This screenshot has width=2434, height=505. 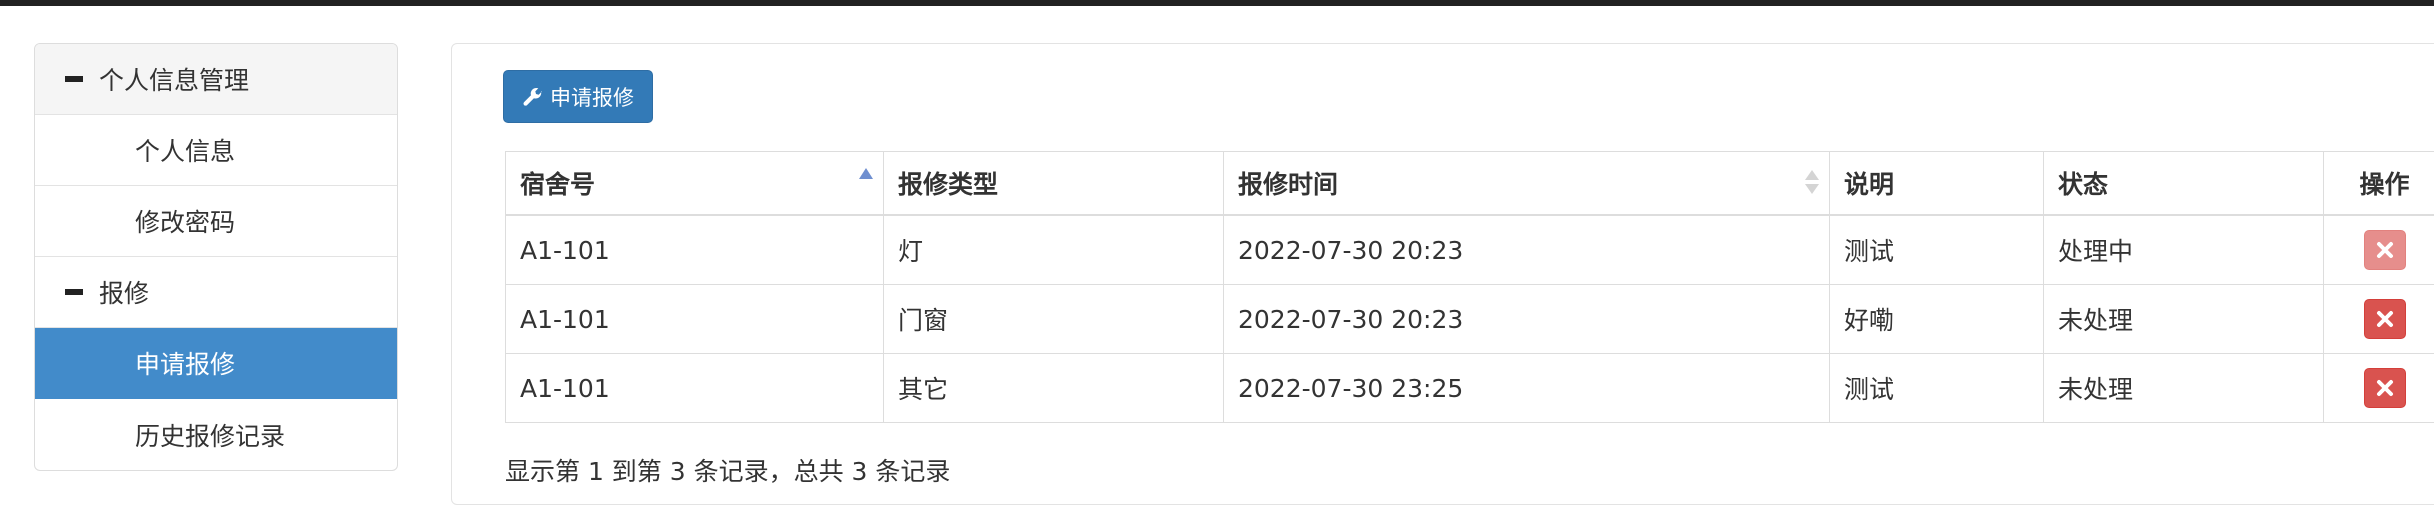 I want to click on column-header-action: 操作, so click(x=2379, y=184).